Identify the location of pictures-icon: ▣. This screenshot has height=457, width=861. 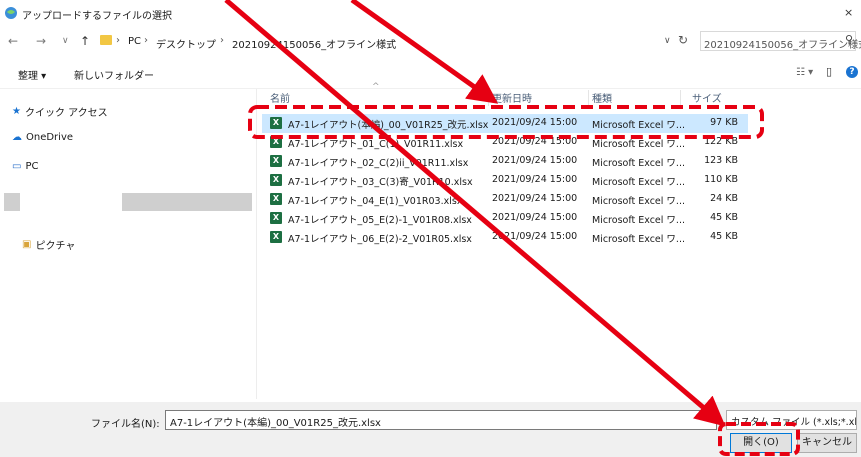
(27, 244).